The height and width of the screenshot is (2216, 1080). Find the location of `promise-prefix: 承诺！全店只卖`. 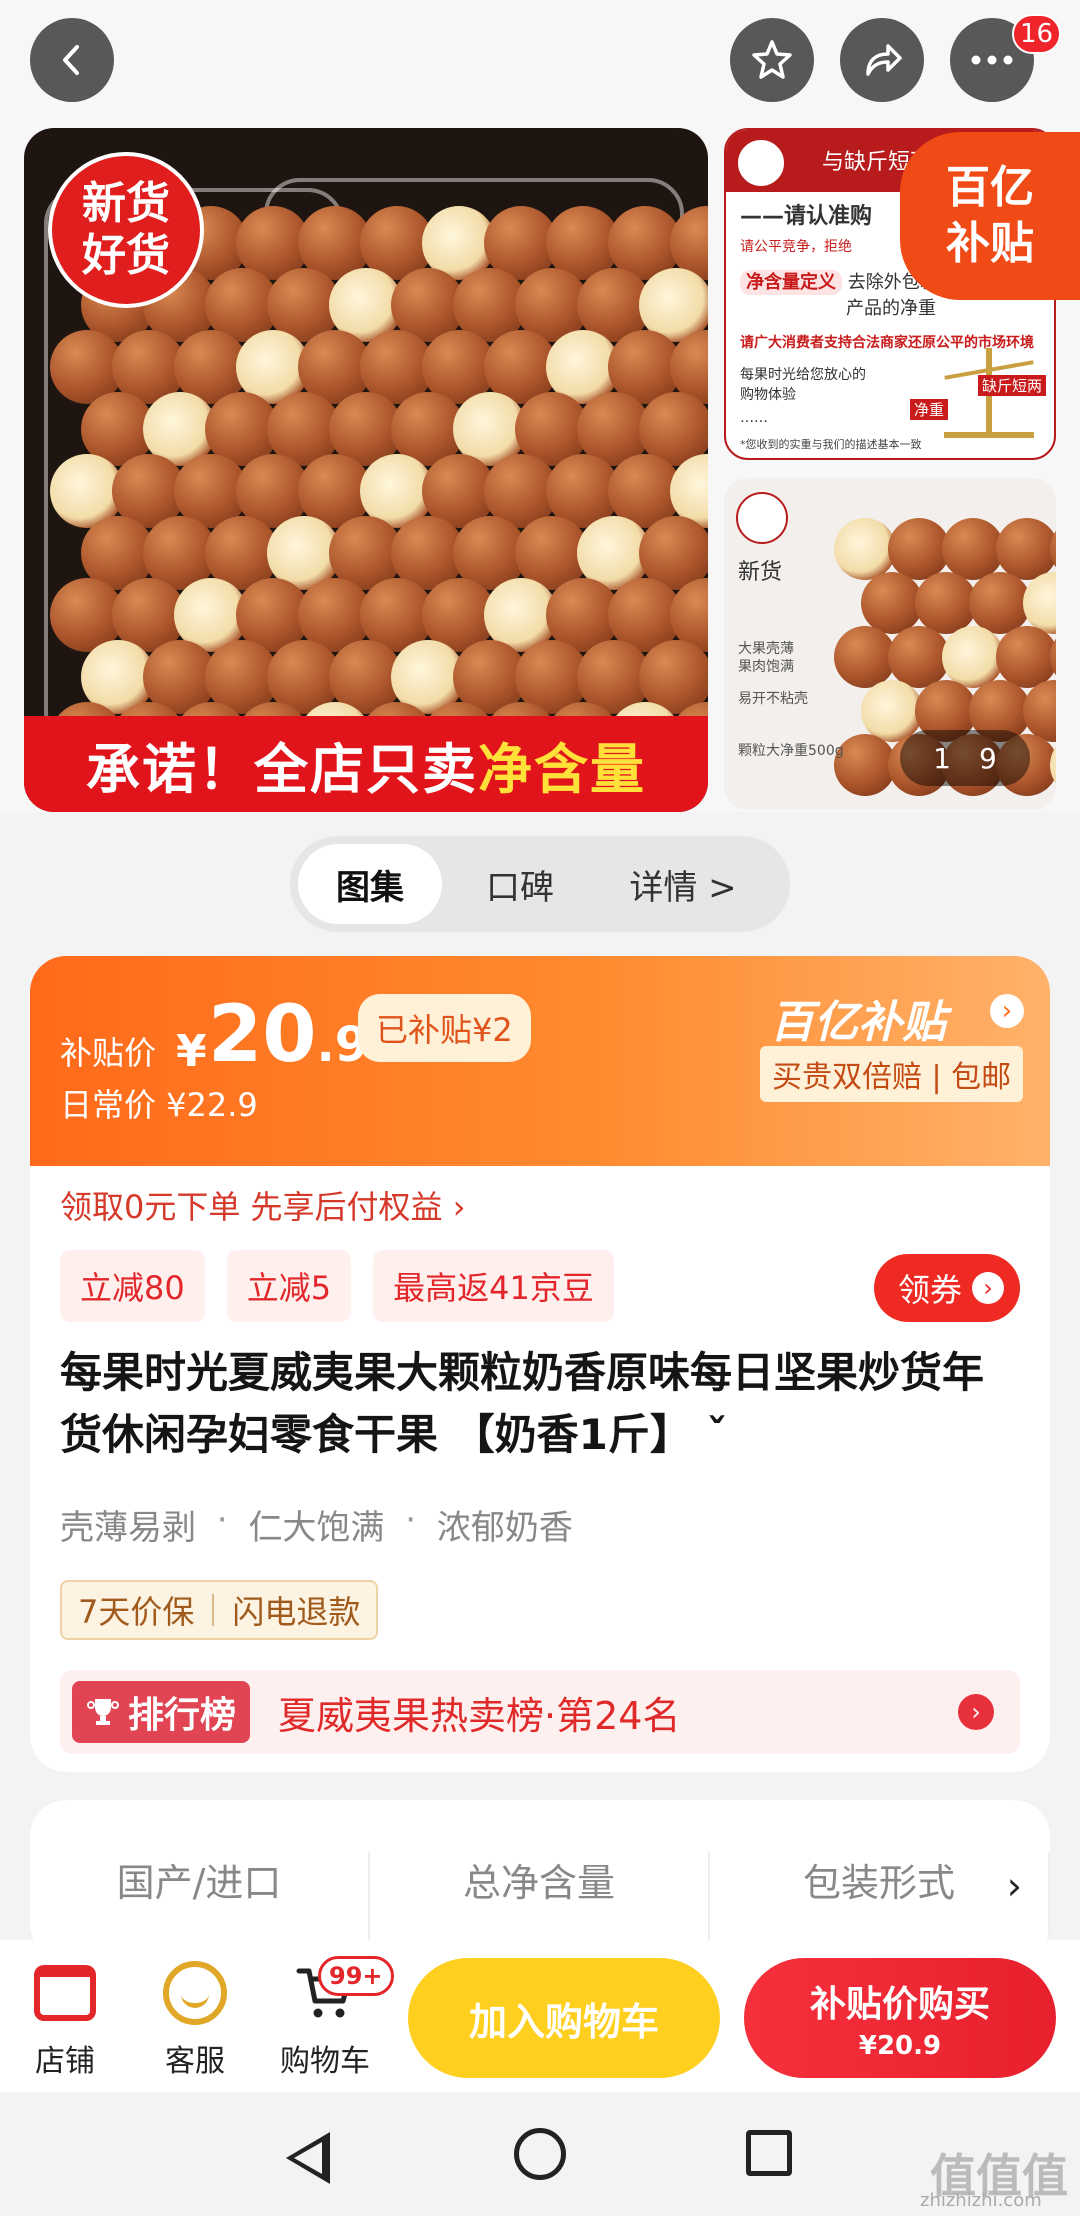

promise-prefix: 承诺！全店只卖 is located at coordinates (282, 769).